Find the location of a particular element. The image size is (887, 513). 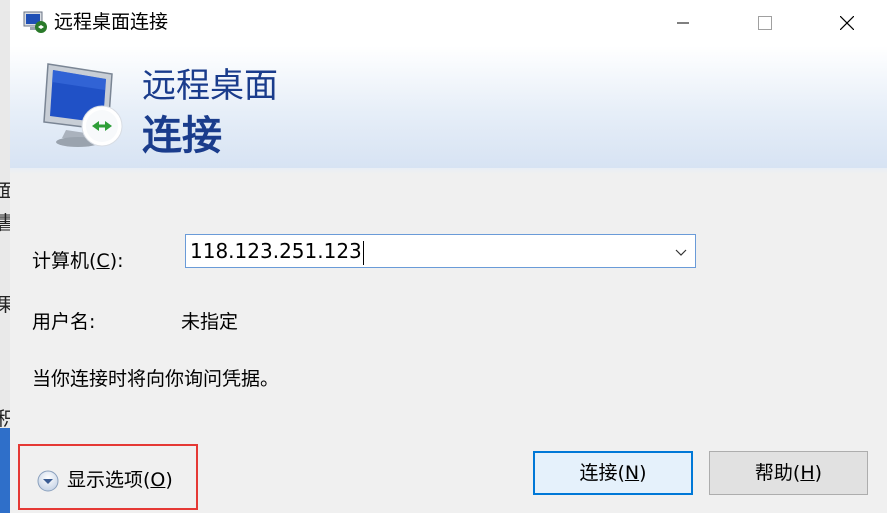

connect-button: 连接(N) is located at coordinates (613, 473).